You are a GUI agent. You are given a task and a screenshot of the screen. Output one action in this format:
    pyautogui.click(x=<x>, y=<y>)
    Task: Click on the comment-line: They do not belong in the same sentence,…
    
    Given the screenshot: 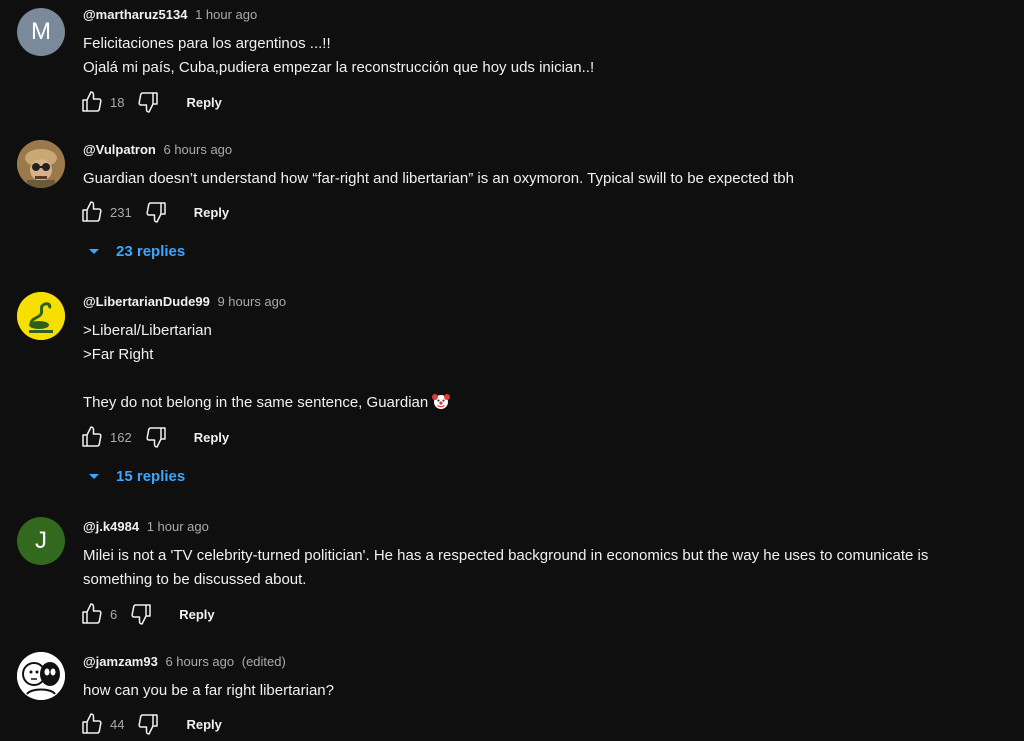 What is the action you would take?
    pyautogui.click(x=549, y=404)
    